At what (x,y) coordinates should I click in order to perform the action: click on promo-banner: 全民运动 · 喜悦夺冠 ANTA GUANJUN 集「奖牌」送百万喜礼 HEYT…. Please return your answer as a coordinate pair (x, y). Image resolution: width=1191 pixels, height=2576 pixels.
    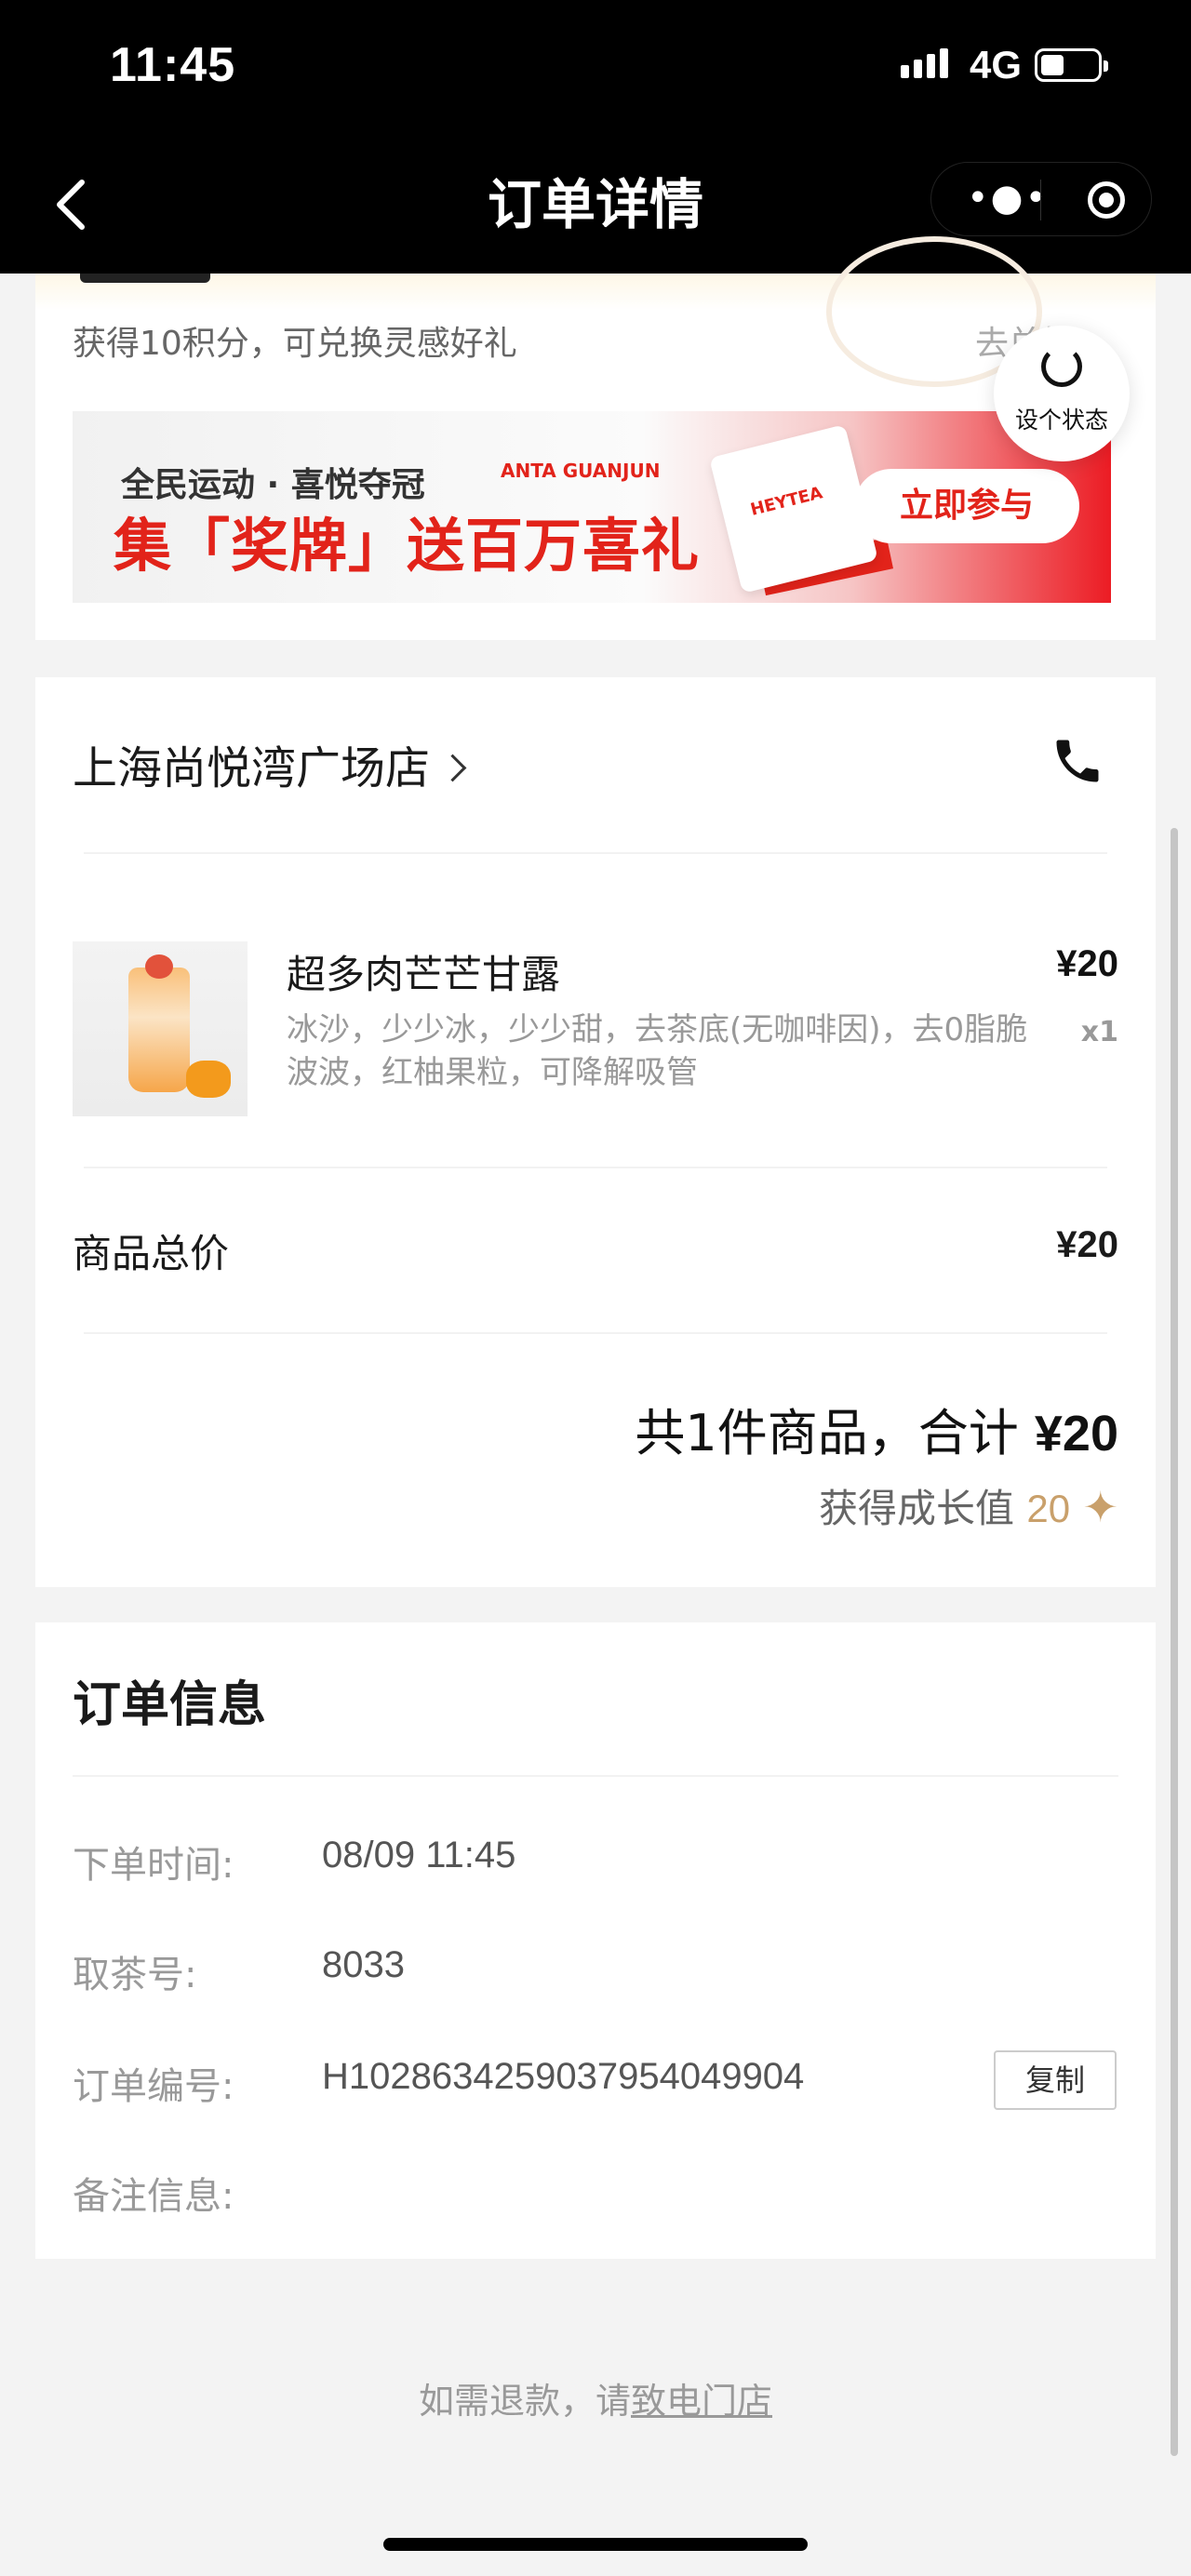
    Looking at the image, I should click on (592, 507).